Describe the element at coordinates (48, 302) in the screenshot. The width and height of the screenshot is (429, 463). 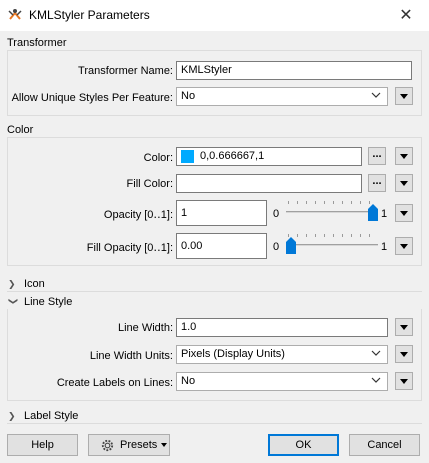
I see `line-style-section-label: Line Style` at that location.